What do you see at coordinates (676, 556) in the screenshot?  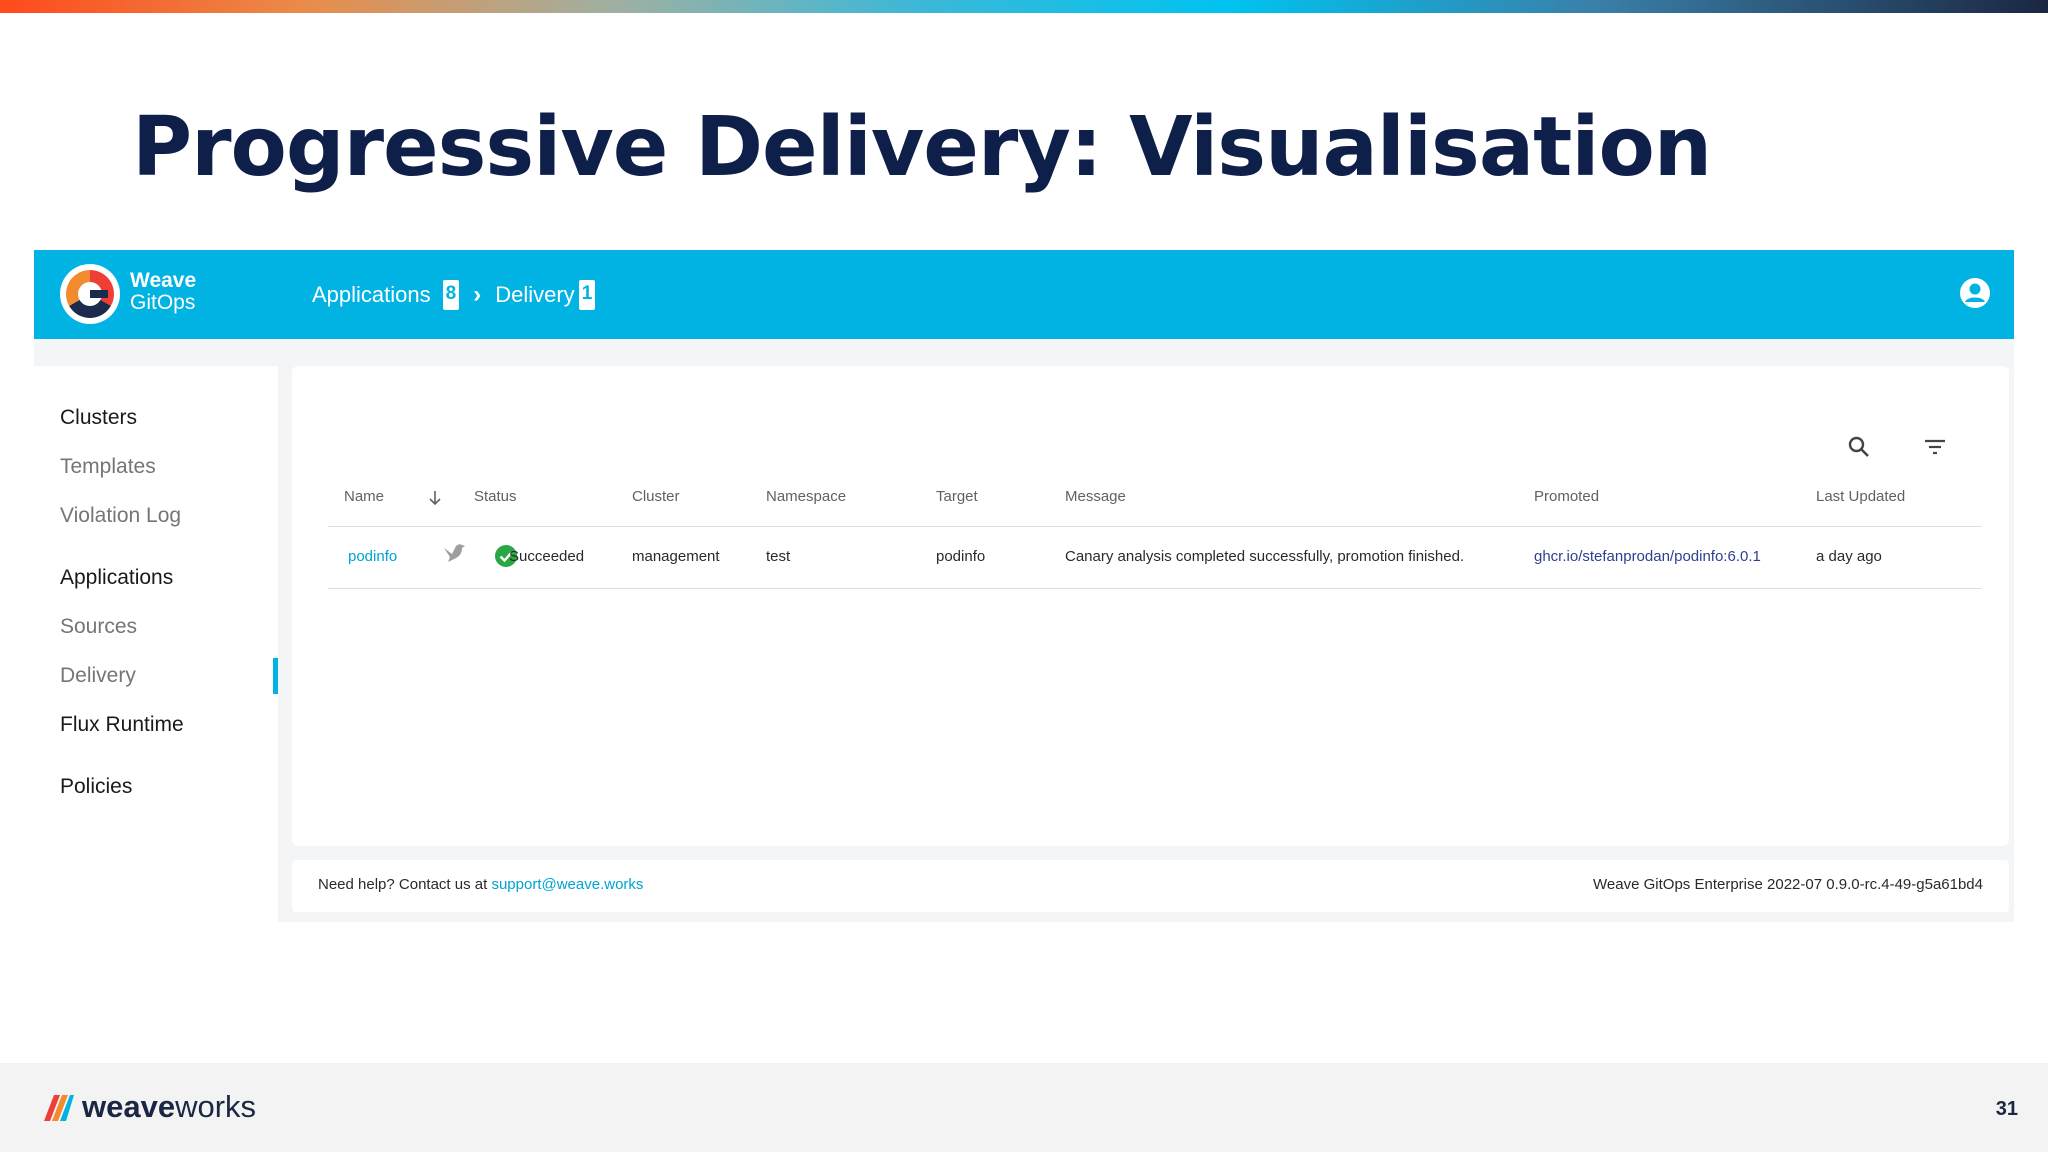 I see `cell-cluster: management` at bounding box center [676, 556].